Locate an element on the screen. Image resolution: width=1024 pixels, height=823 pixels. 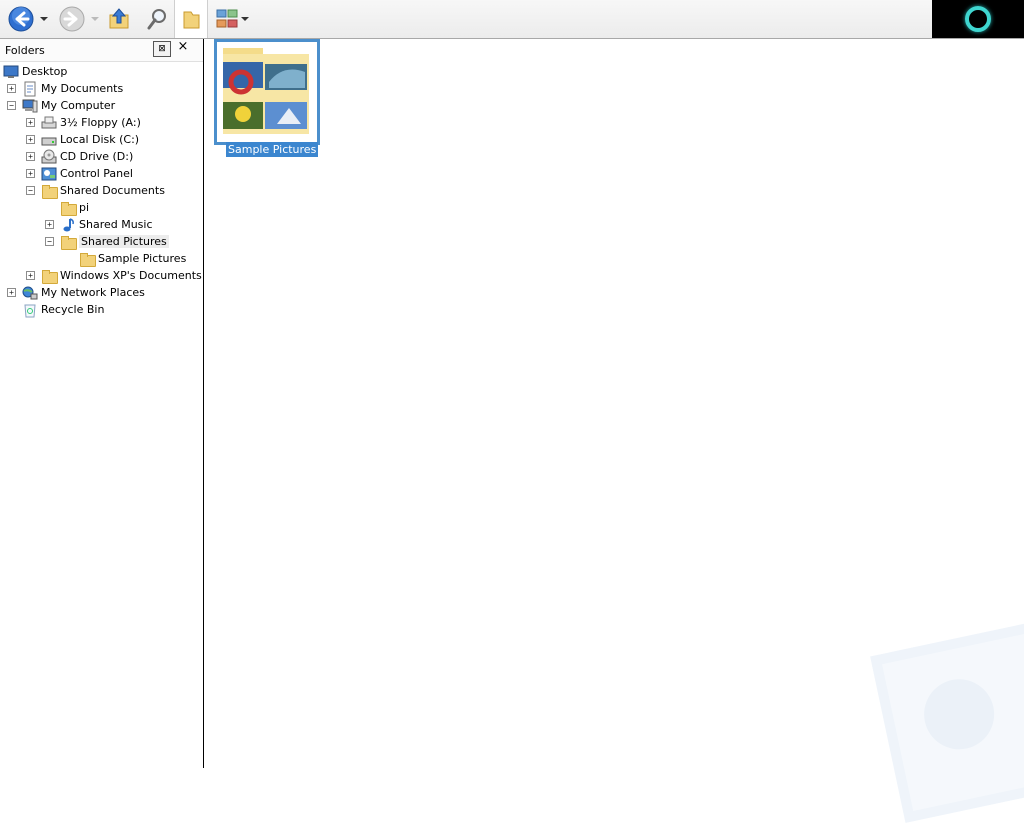
tree-item-shared-music: Shared Music is located at coordinates (106, 224).